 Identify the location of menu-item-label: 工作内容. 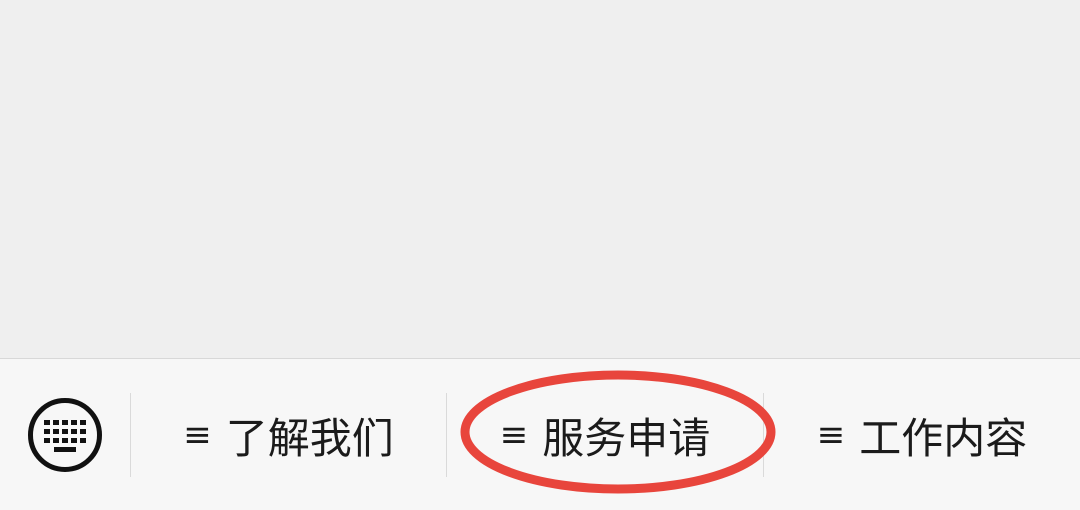
(943, 438).